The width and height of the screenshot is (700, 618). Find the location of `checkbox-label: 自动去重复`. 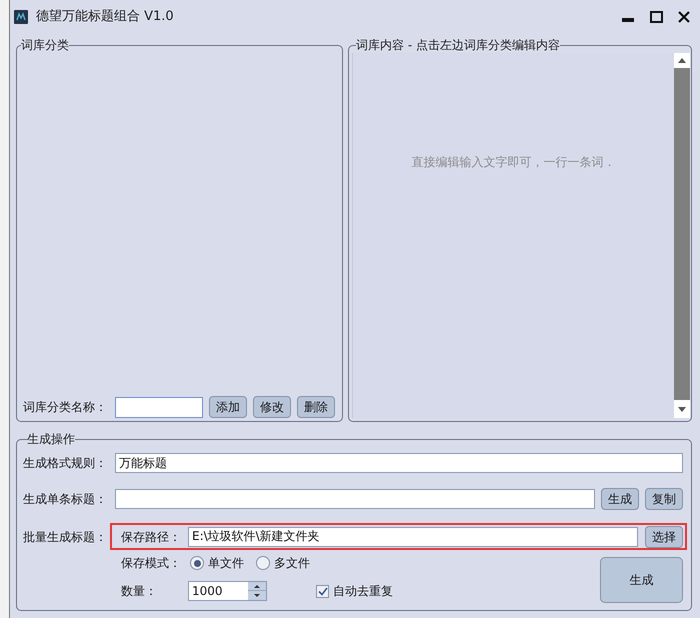

checkbox-label: 自动去重复 is located at coordinates (363, 591).